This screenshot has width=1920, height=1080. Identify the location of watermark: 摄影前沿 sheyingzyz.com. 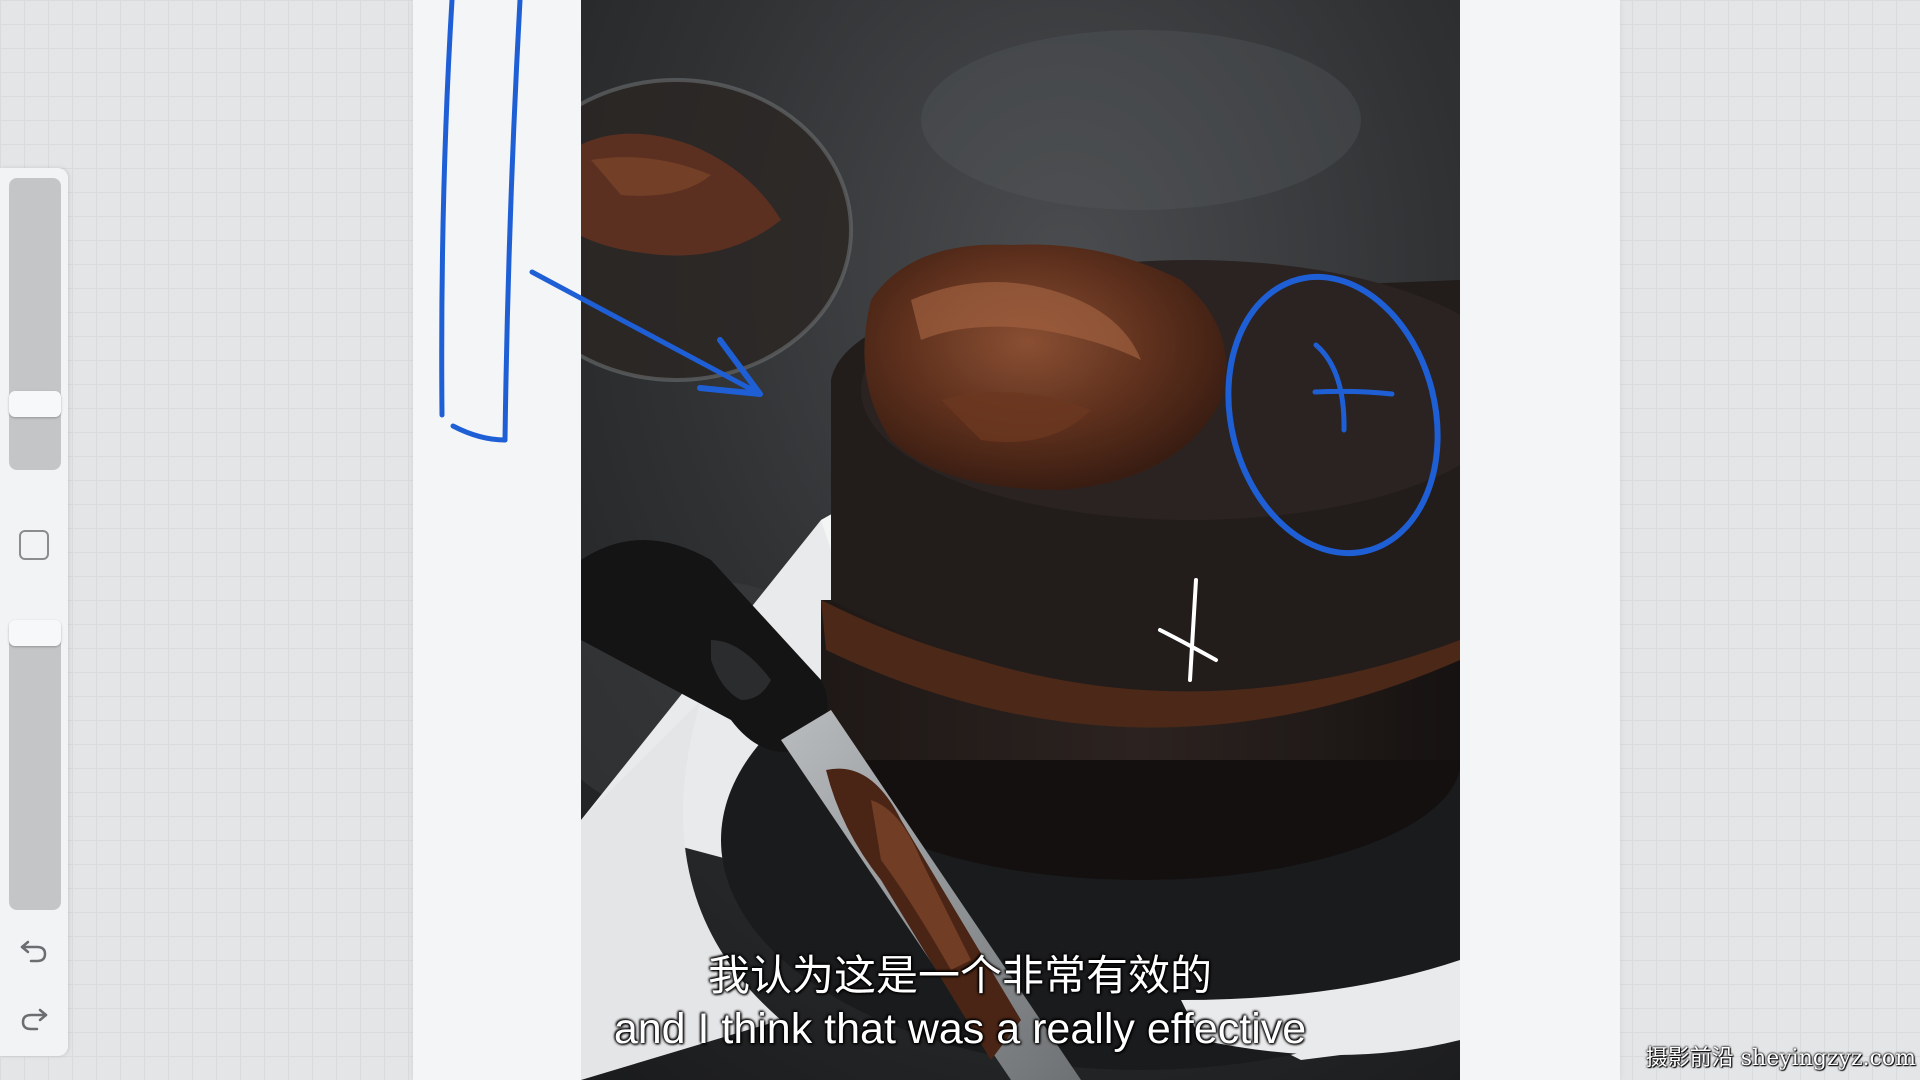
(1780, 1058).